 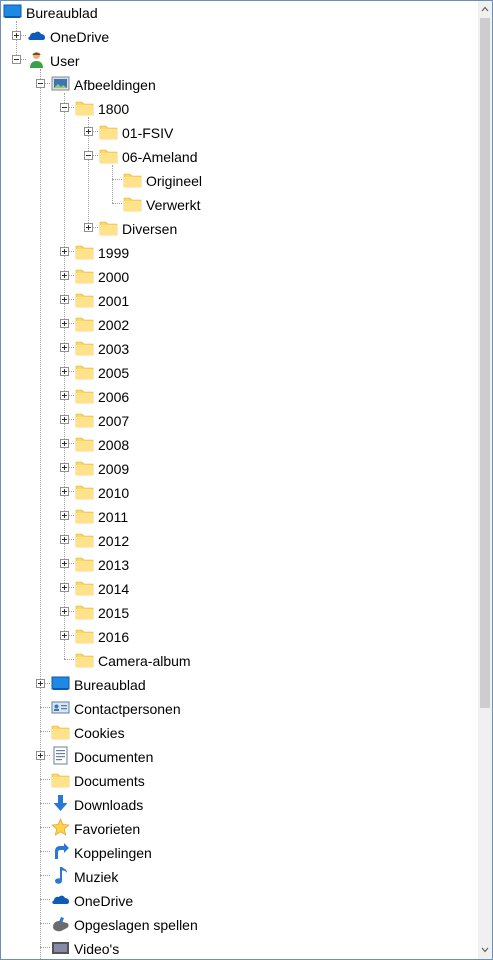 What do you see at coordinates (485, 9) in the screenshot?
I see `scroll-up-button` at bounding box center [485, 9].